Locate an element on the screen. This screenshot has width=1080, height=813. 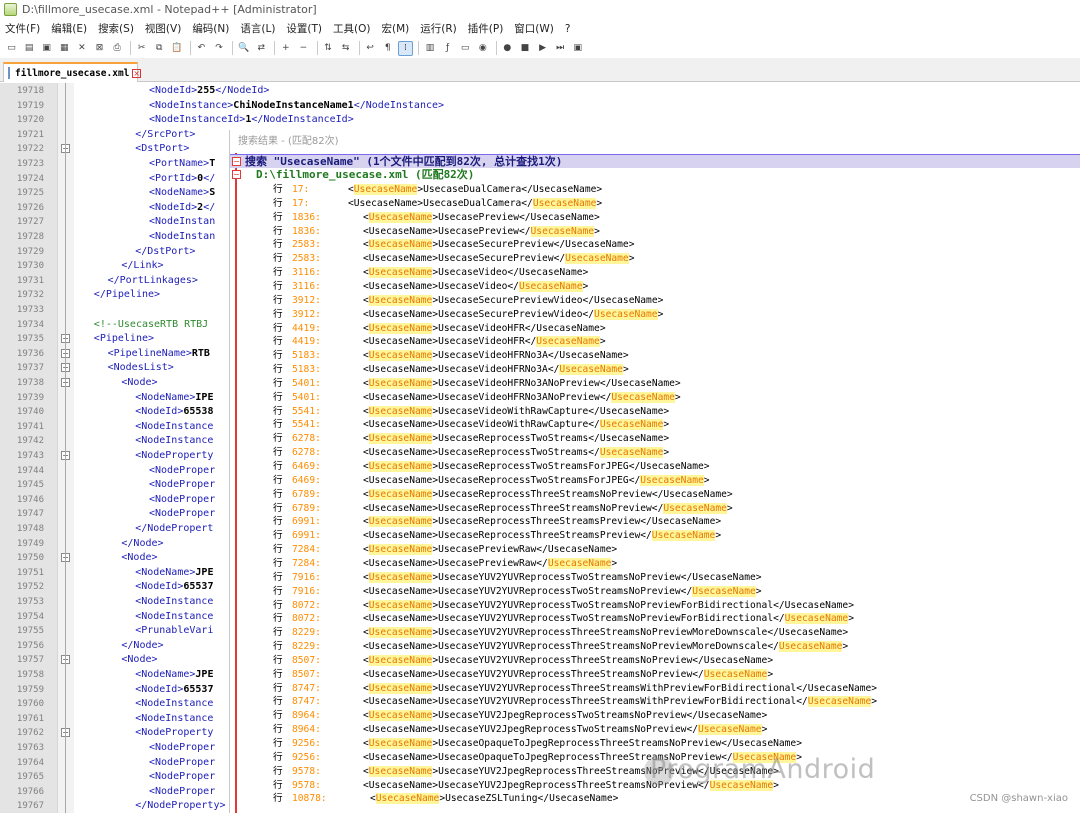
code-line: <NodeInstanceId>1</NodeInstanceId> is located at coordinates (251, 120).